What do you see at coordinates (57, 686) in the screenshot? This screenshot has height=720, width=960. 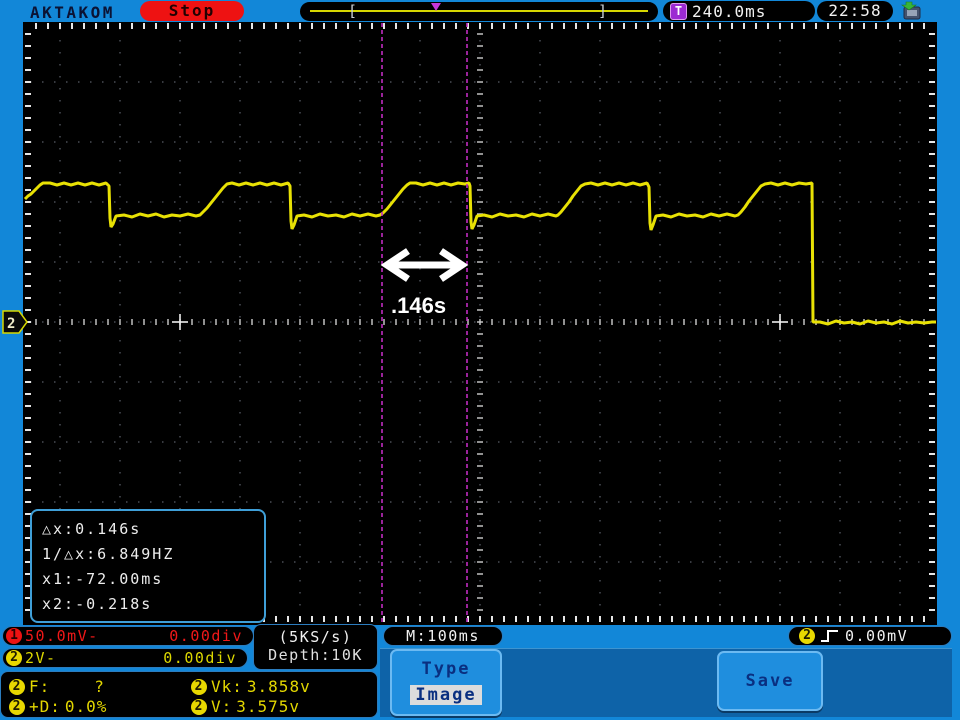 I see `measurement-frequency: 2 F: ?` at bounding box center [57, 686].